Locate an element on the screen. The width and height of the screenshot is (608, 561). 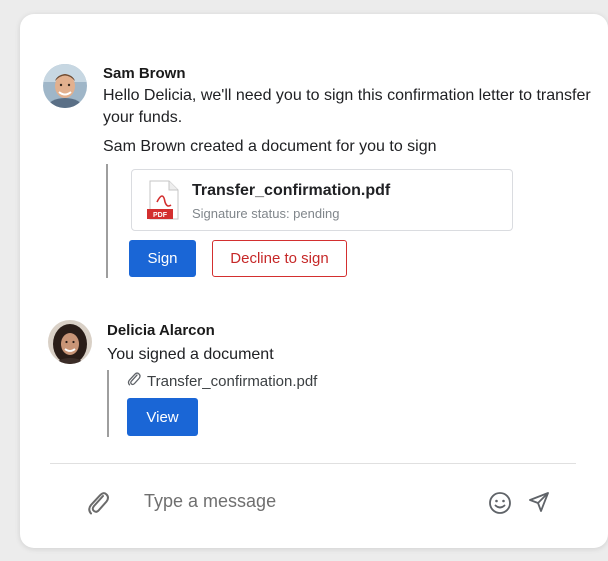
message-input: Type a message is located at coordinates (210, 501).